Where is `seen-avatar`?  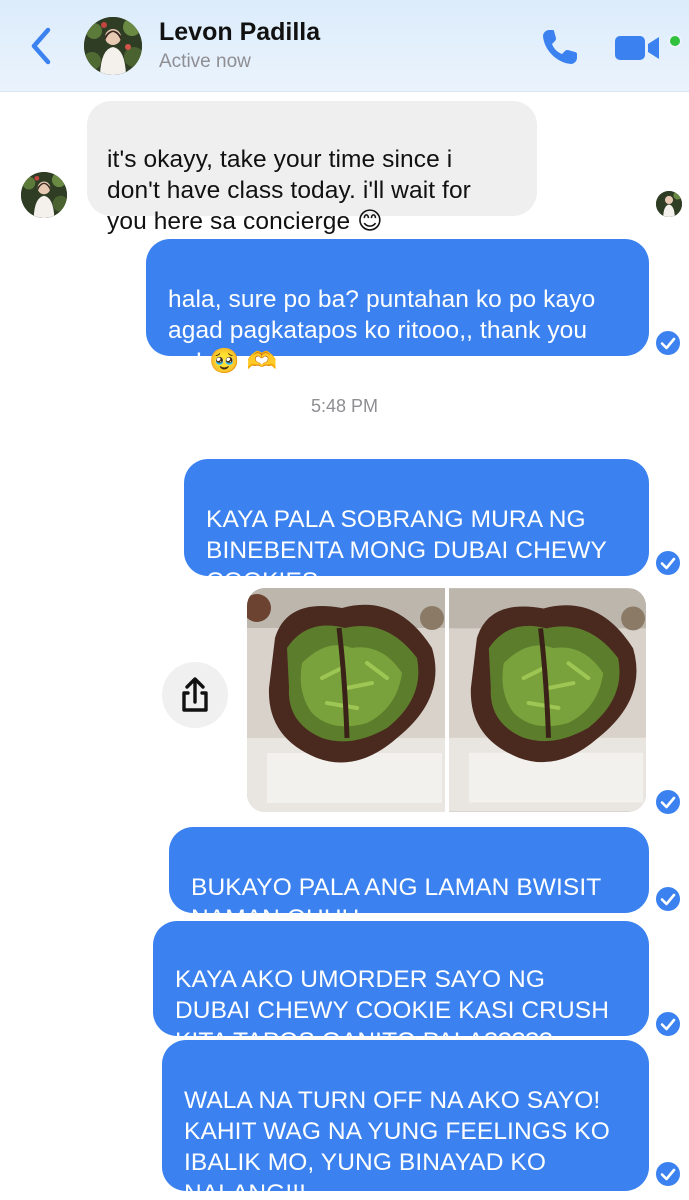 seen-avatar is located at coordinates (669, 204).